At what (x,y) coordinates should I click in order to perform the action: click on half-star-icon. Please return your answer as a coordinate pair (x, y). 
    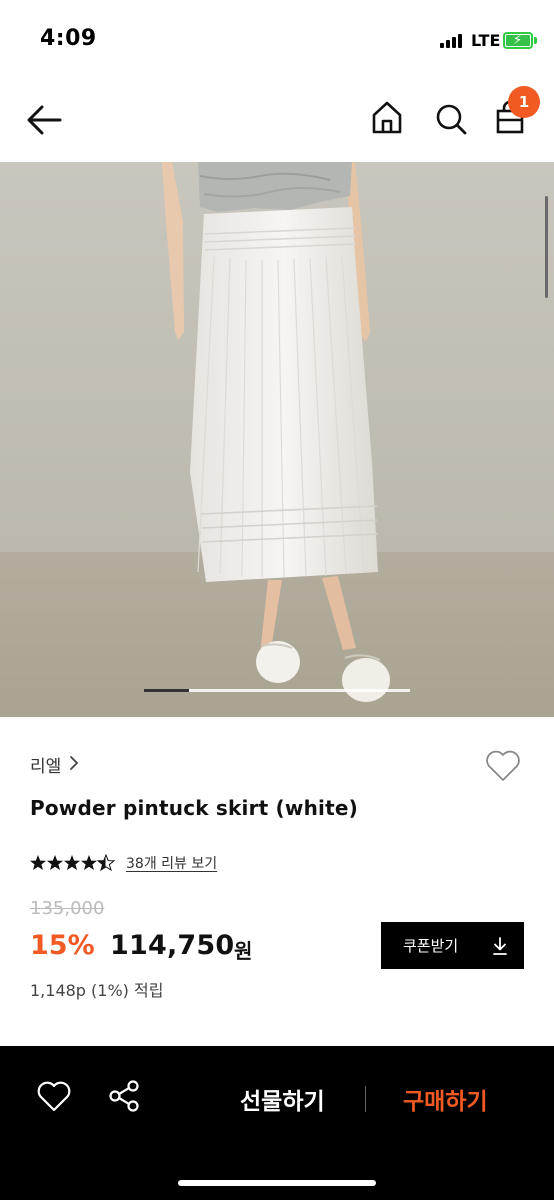
    Looking at the image, I should click on (106, 863).